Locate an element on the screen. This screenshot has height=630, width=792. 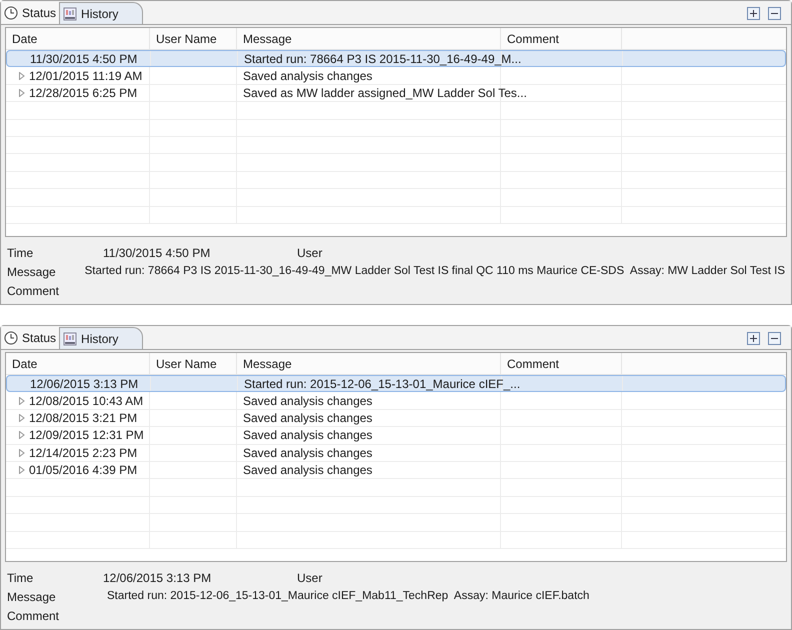
date-cell-text: 12/14/2015 2:23 PM is located at coordinates (83, 453).